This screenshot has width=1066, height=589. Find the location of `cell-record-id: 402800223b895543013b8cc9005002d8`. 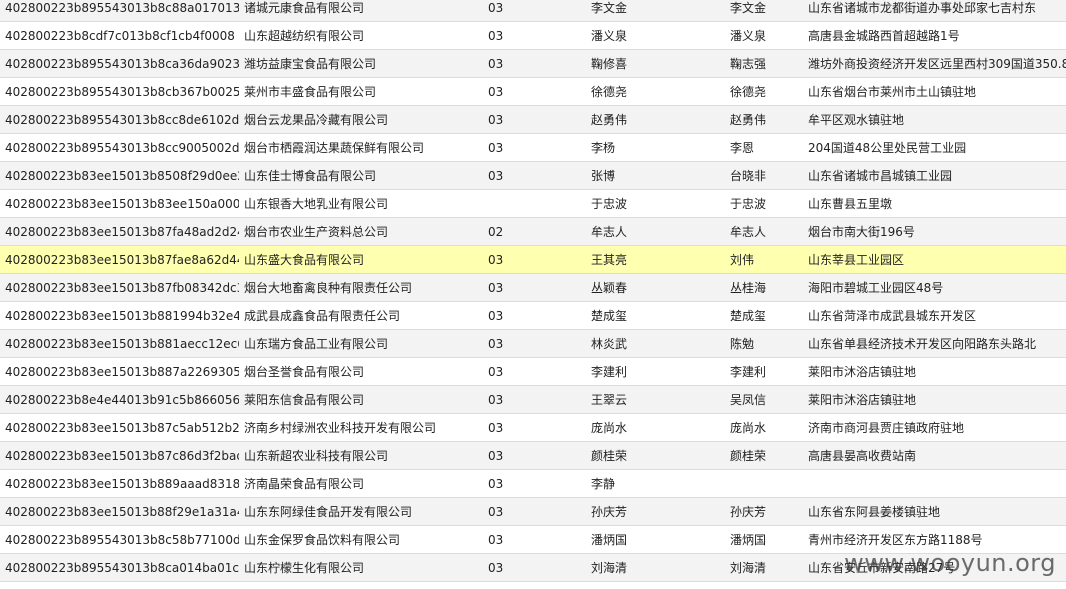

cell-record-id: 402800223b895543013b8cc9005002d8 is located at coordinates (122, 148).